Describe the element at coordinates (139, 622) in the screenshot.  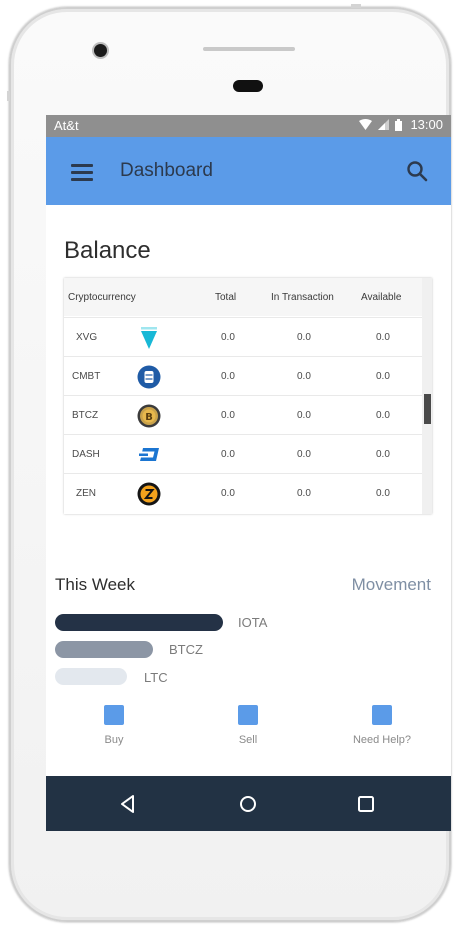
I see `movement-bar-iota` at that location.